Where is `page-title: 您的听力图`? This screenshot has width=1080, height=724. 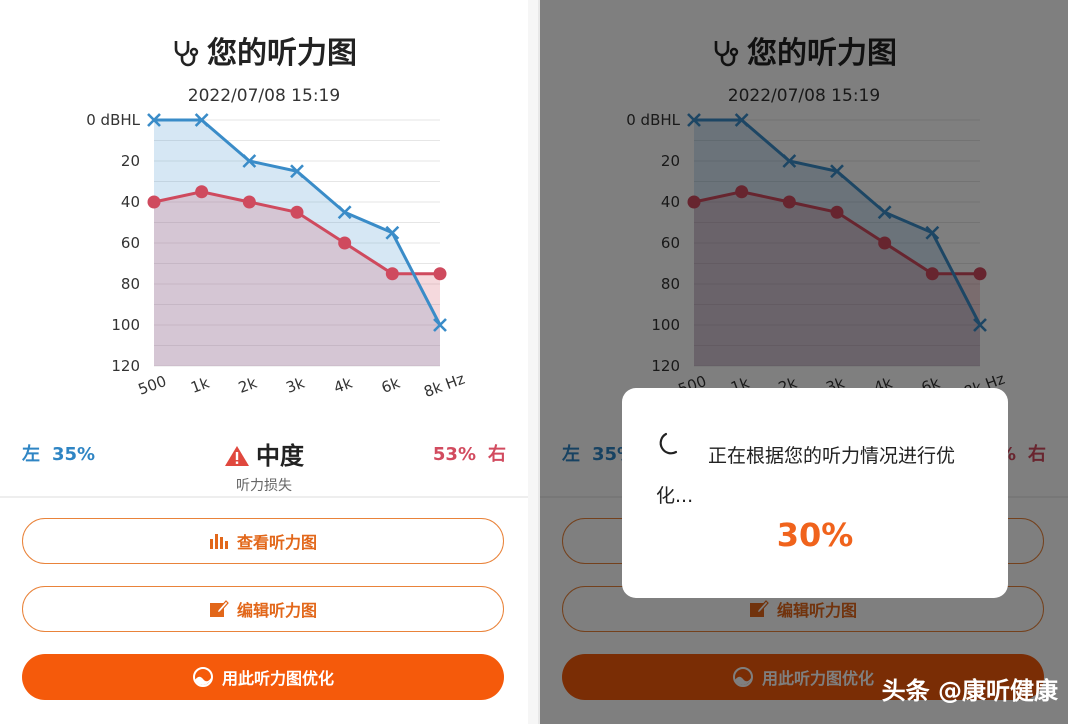 page-title: 您的听力图 is located at coordinates (264, 50).